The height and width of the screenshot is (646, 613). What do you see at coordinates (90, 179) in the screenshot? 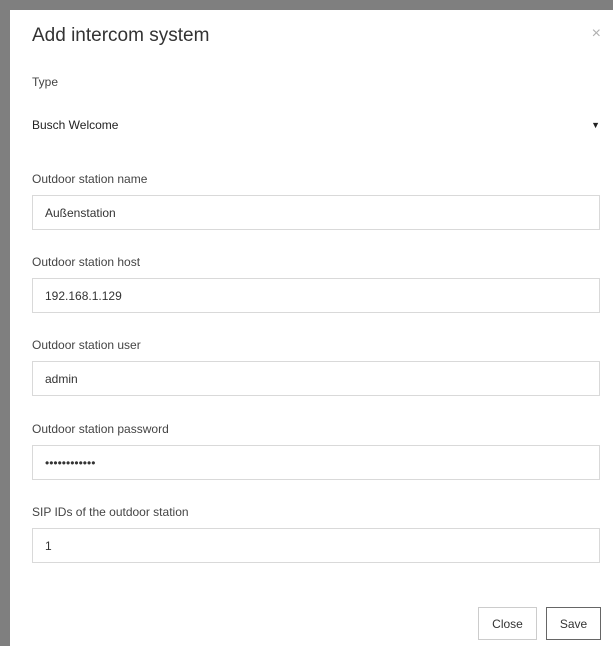
I see `outdoor-station-name-label: Outdoor station name` at bounding box center [90, 179].